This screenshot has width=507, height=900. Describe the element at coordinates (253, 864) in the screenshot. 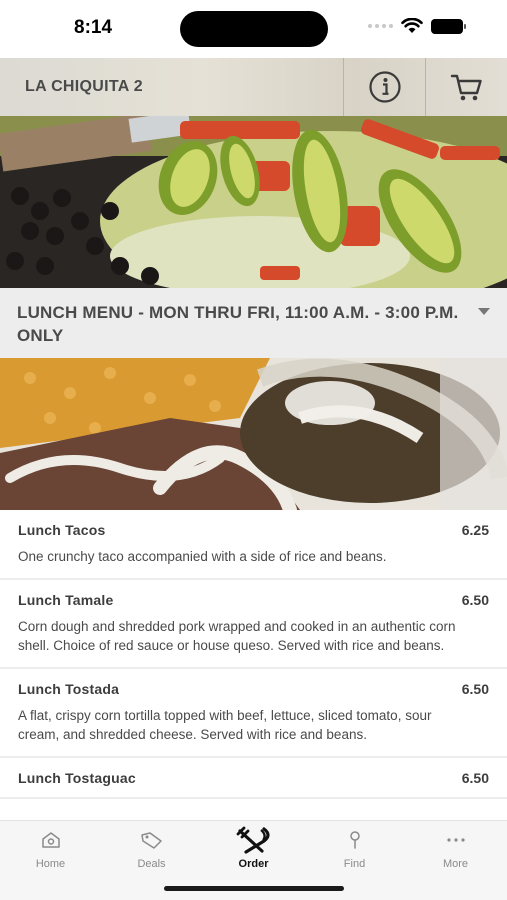

I see `tab-label: Order` at that location.